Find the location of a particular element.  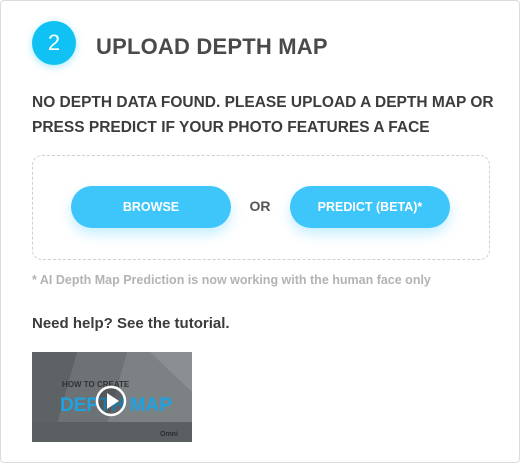

step-number-badge: 2 is located at coordinates (54, 43).